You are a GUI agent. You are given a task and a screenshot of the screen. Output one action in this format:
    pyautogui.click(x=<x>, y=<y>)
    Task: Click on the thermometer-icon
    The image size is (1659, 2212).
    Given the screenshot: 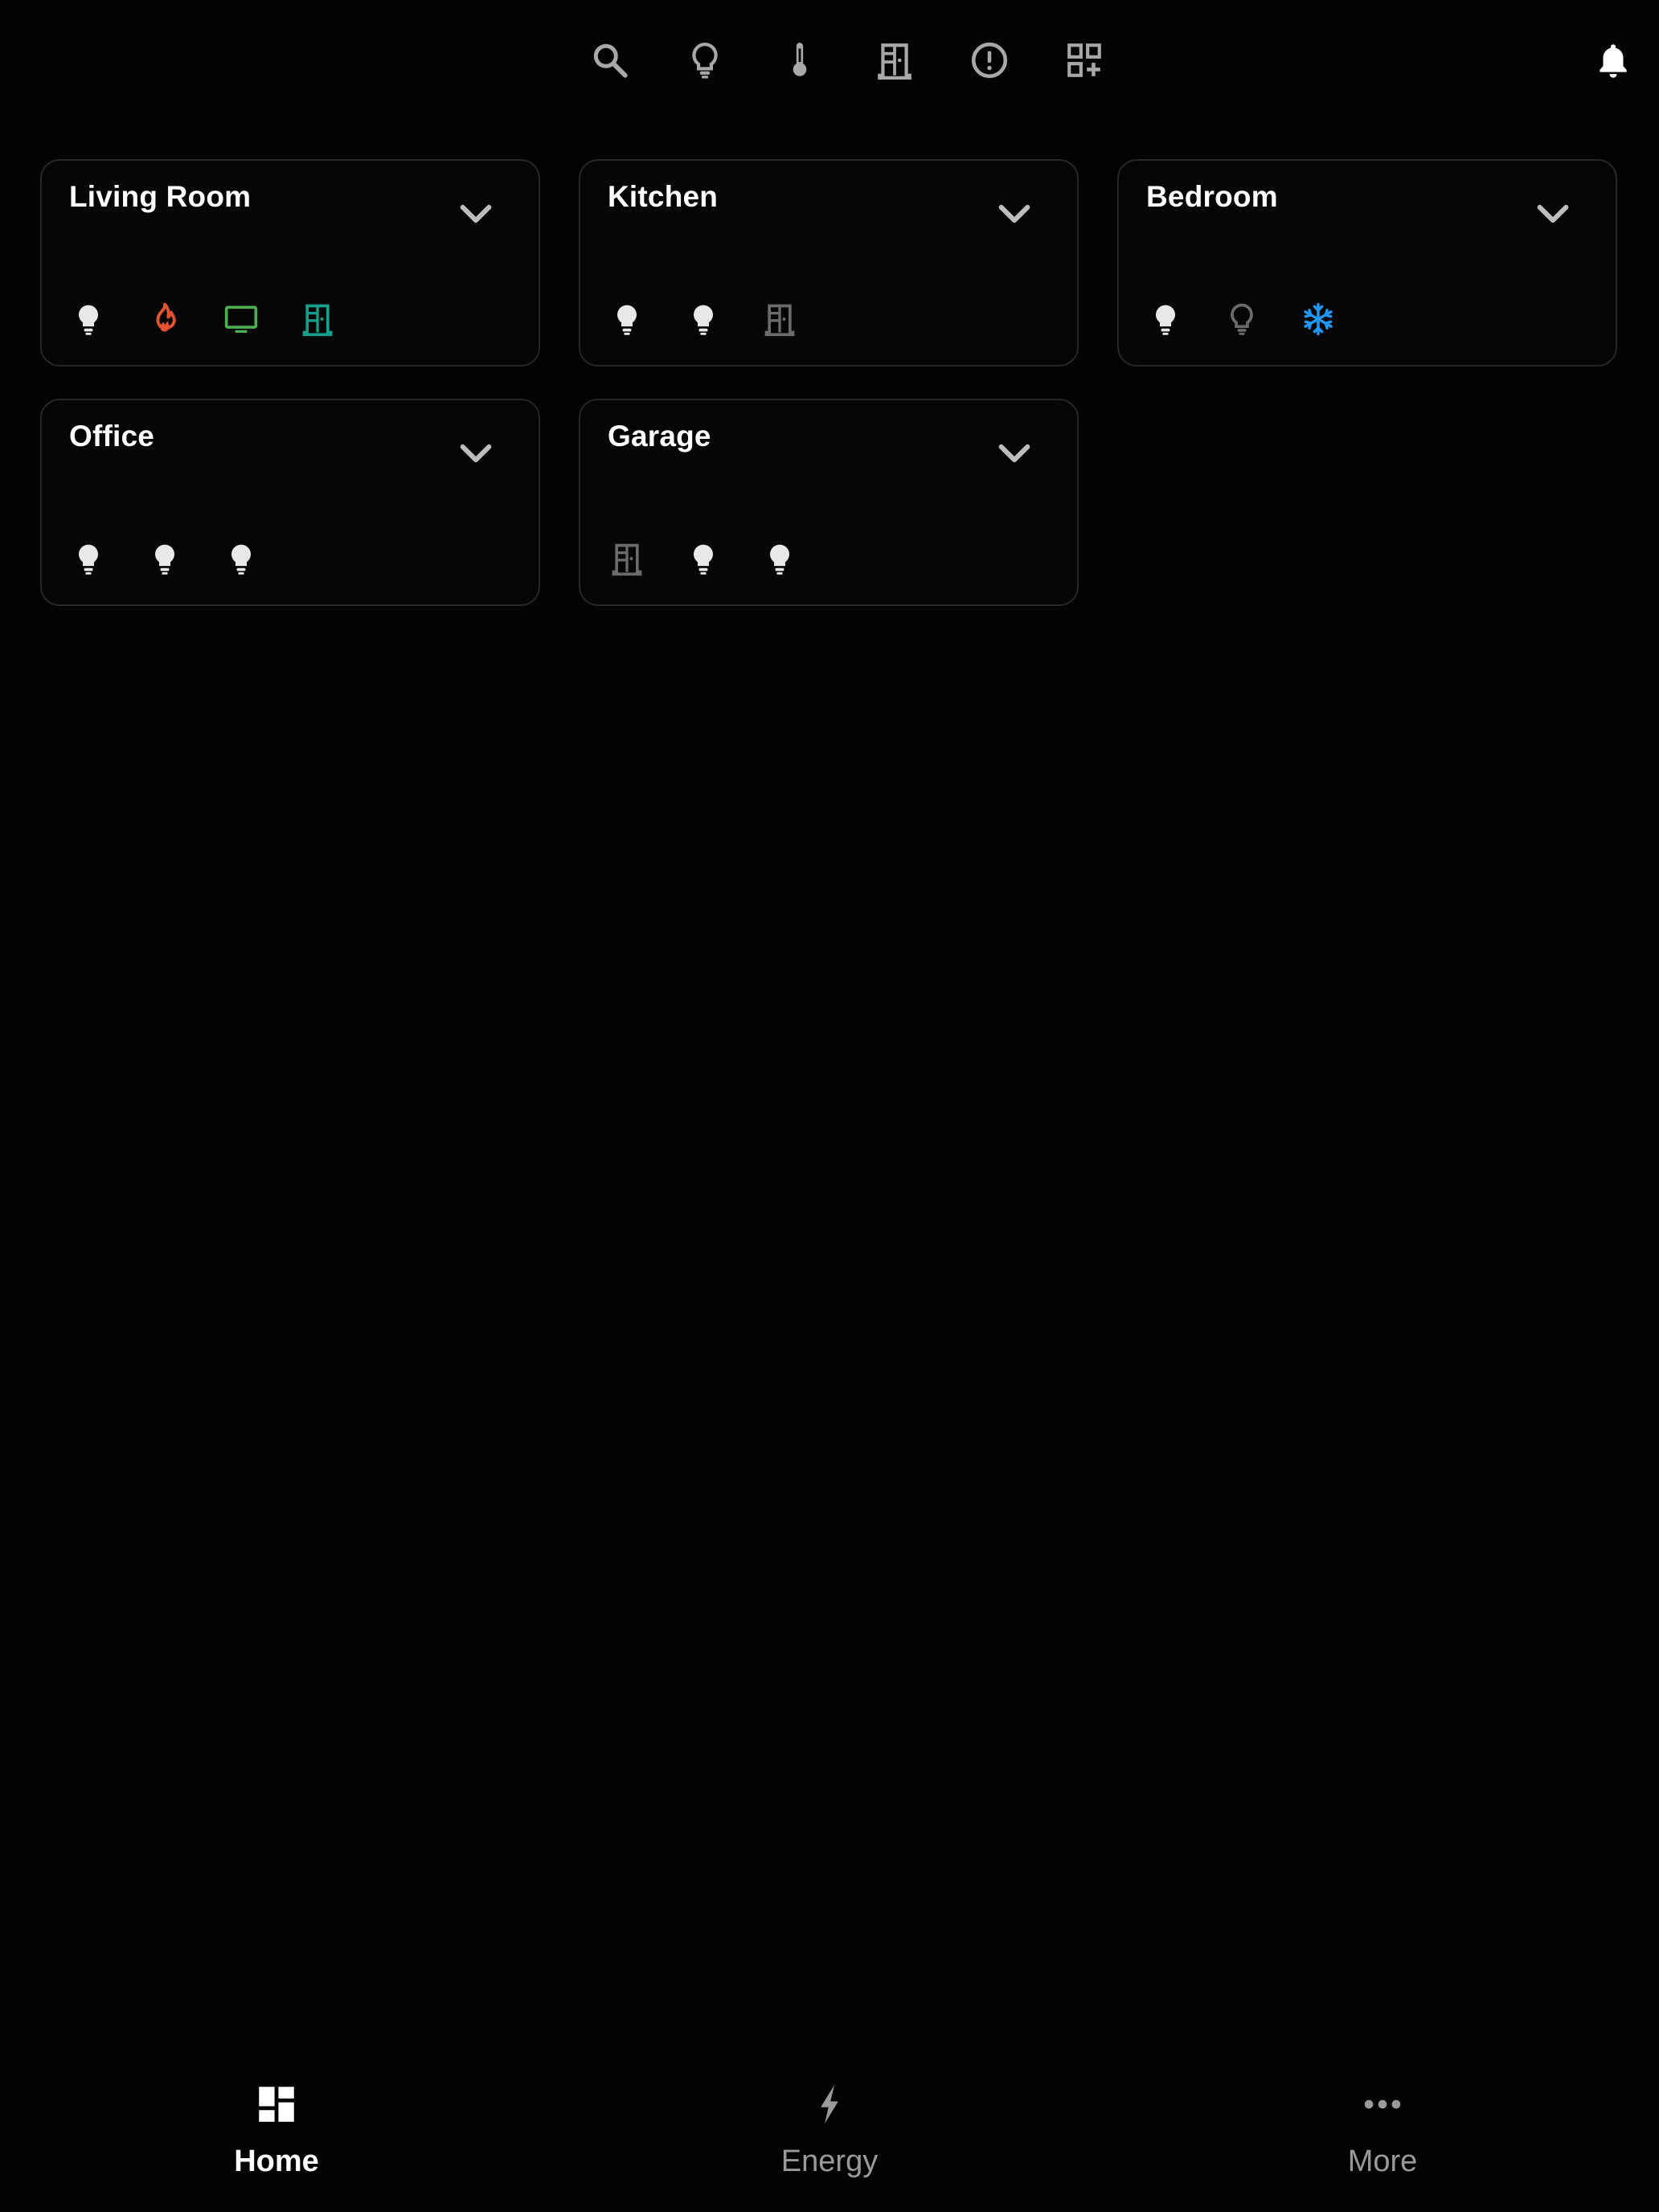 What is the action you would take?
    pyautogui.click(x=800, y=59)
    